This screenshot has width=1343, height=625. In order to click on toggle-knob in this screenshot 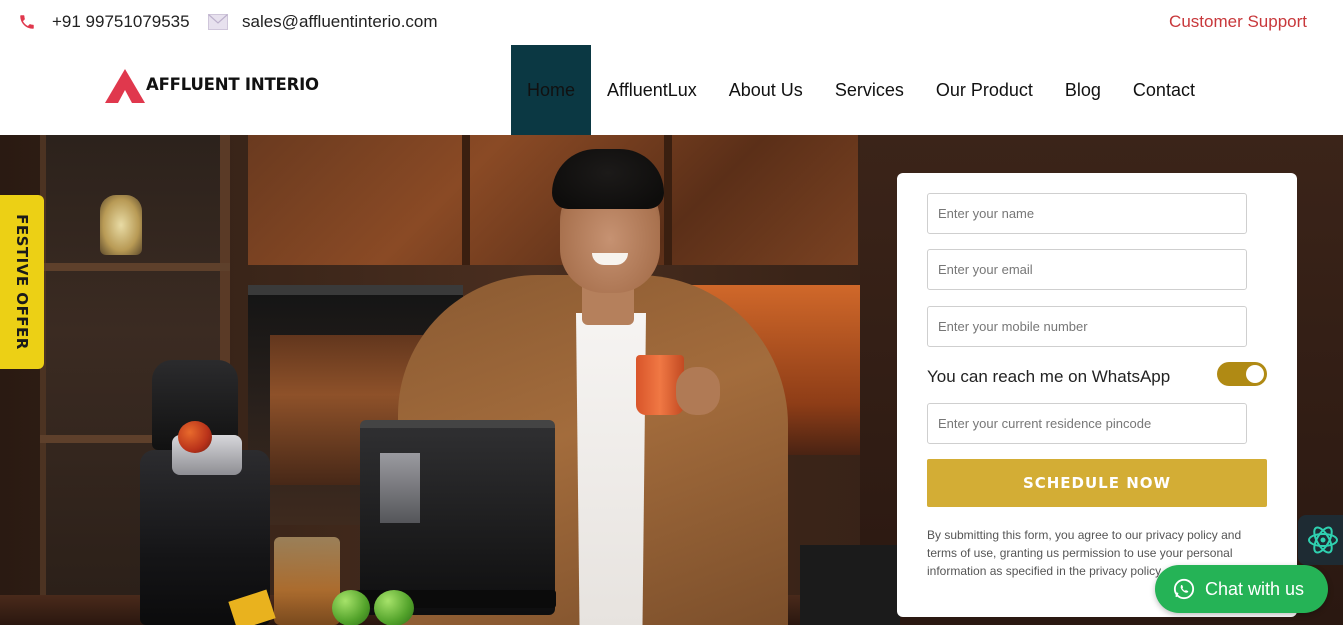, I will do `click(1255, 374)`.